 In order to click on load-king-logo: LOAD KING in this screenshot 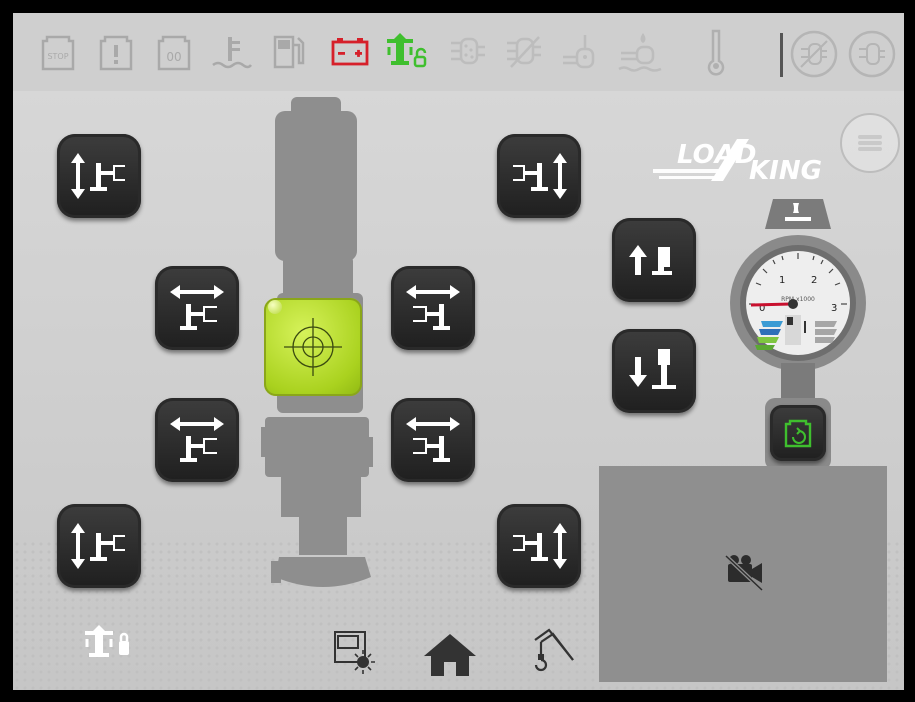, I will do `click(737, 162)`.